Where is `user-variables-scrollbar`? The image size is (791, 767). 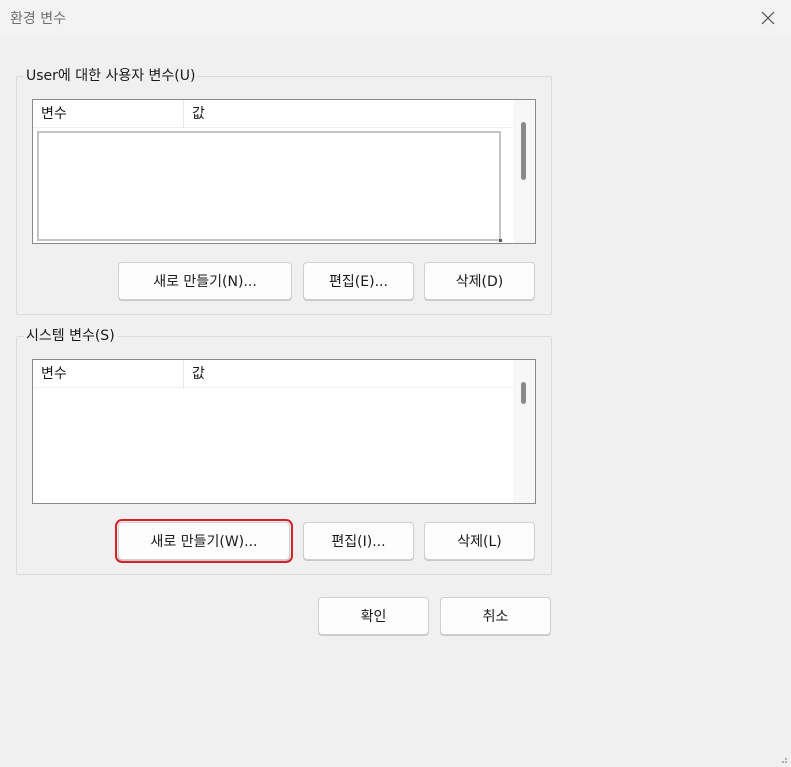
user-variables-scrollbar is located at coordinates (524, 171).